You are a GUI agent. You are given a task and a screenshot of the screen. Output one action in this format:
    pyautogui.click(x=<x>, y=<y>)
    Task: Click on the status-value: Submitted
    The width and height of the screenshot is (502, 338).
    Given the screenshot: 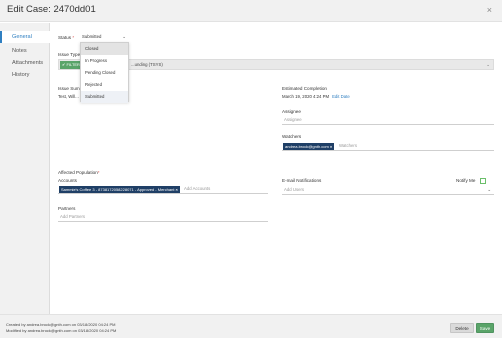 What is the action you would take?
    pyautogui.click(x=92, y=36)
    